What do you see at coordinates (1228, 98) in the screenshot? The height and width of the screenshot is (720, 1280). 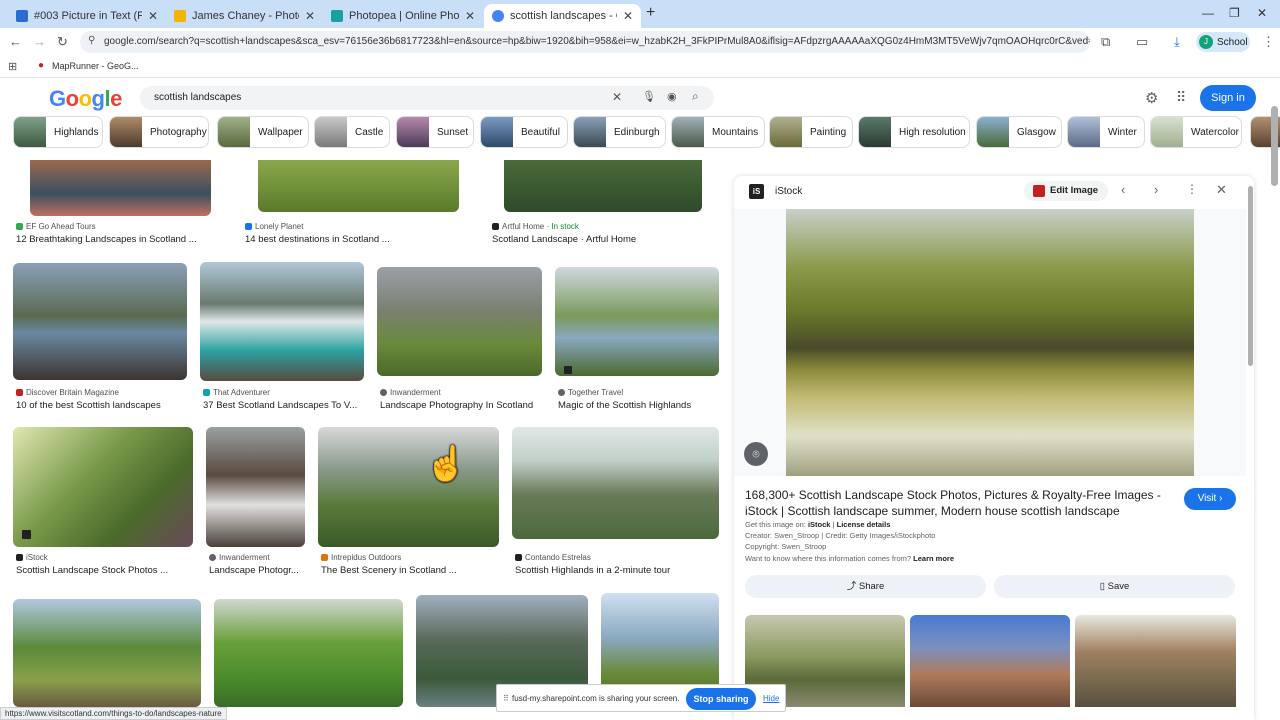 I see `sign-in-button: Sign in` at bounding box center [1228, 98].